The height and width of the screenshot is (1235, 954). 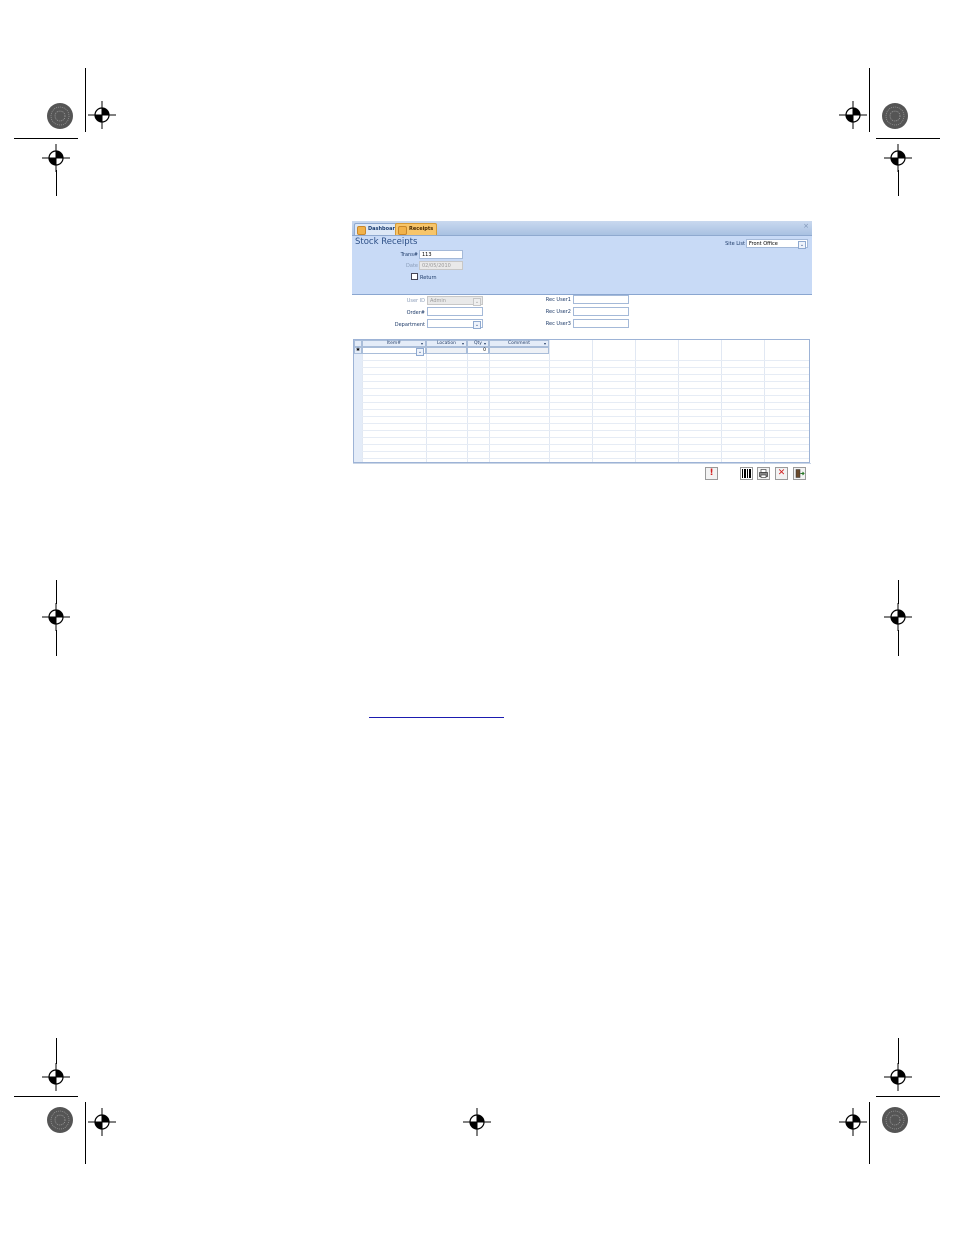 What do you see at coordinates (436, 717) in the screenshot?
I see `hyperlink-underline` at bounding box center [436, 717].